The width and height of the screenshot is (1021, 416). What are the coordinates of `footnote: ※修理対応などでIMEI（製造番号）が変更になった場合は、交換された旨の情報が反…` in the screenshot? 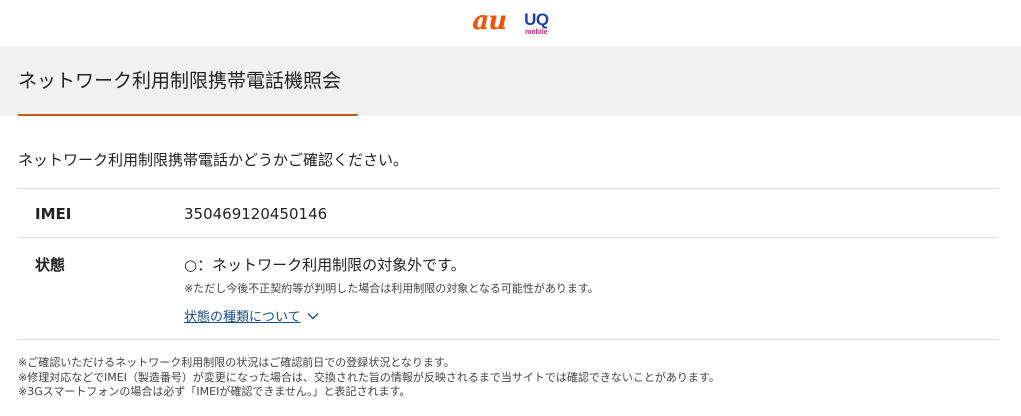 It's located at (369, 377).